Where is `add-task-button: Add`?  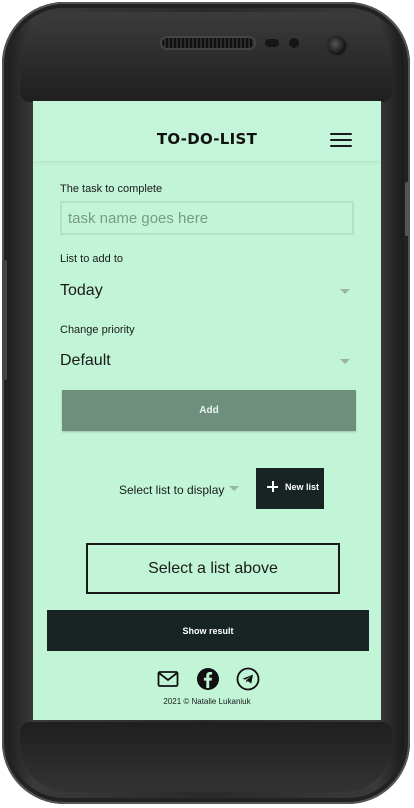 add-task-button: Add is located at coordinates (209, 410).